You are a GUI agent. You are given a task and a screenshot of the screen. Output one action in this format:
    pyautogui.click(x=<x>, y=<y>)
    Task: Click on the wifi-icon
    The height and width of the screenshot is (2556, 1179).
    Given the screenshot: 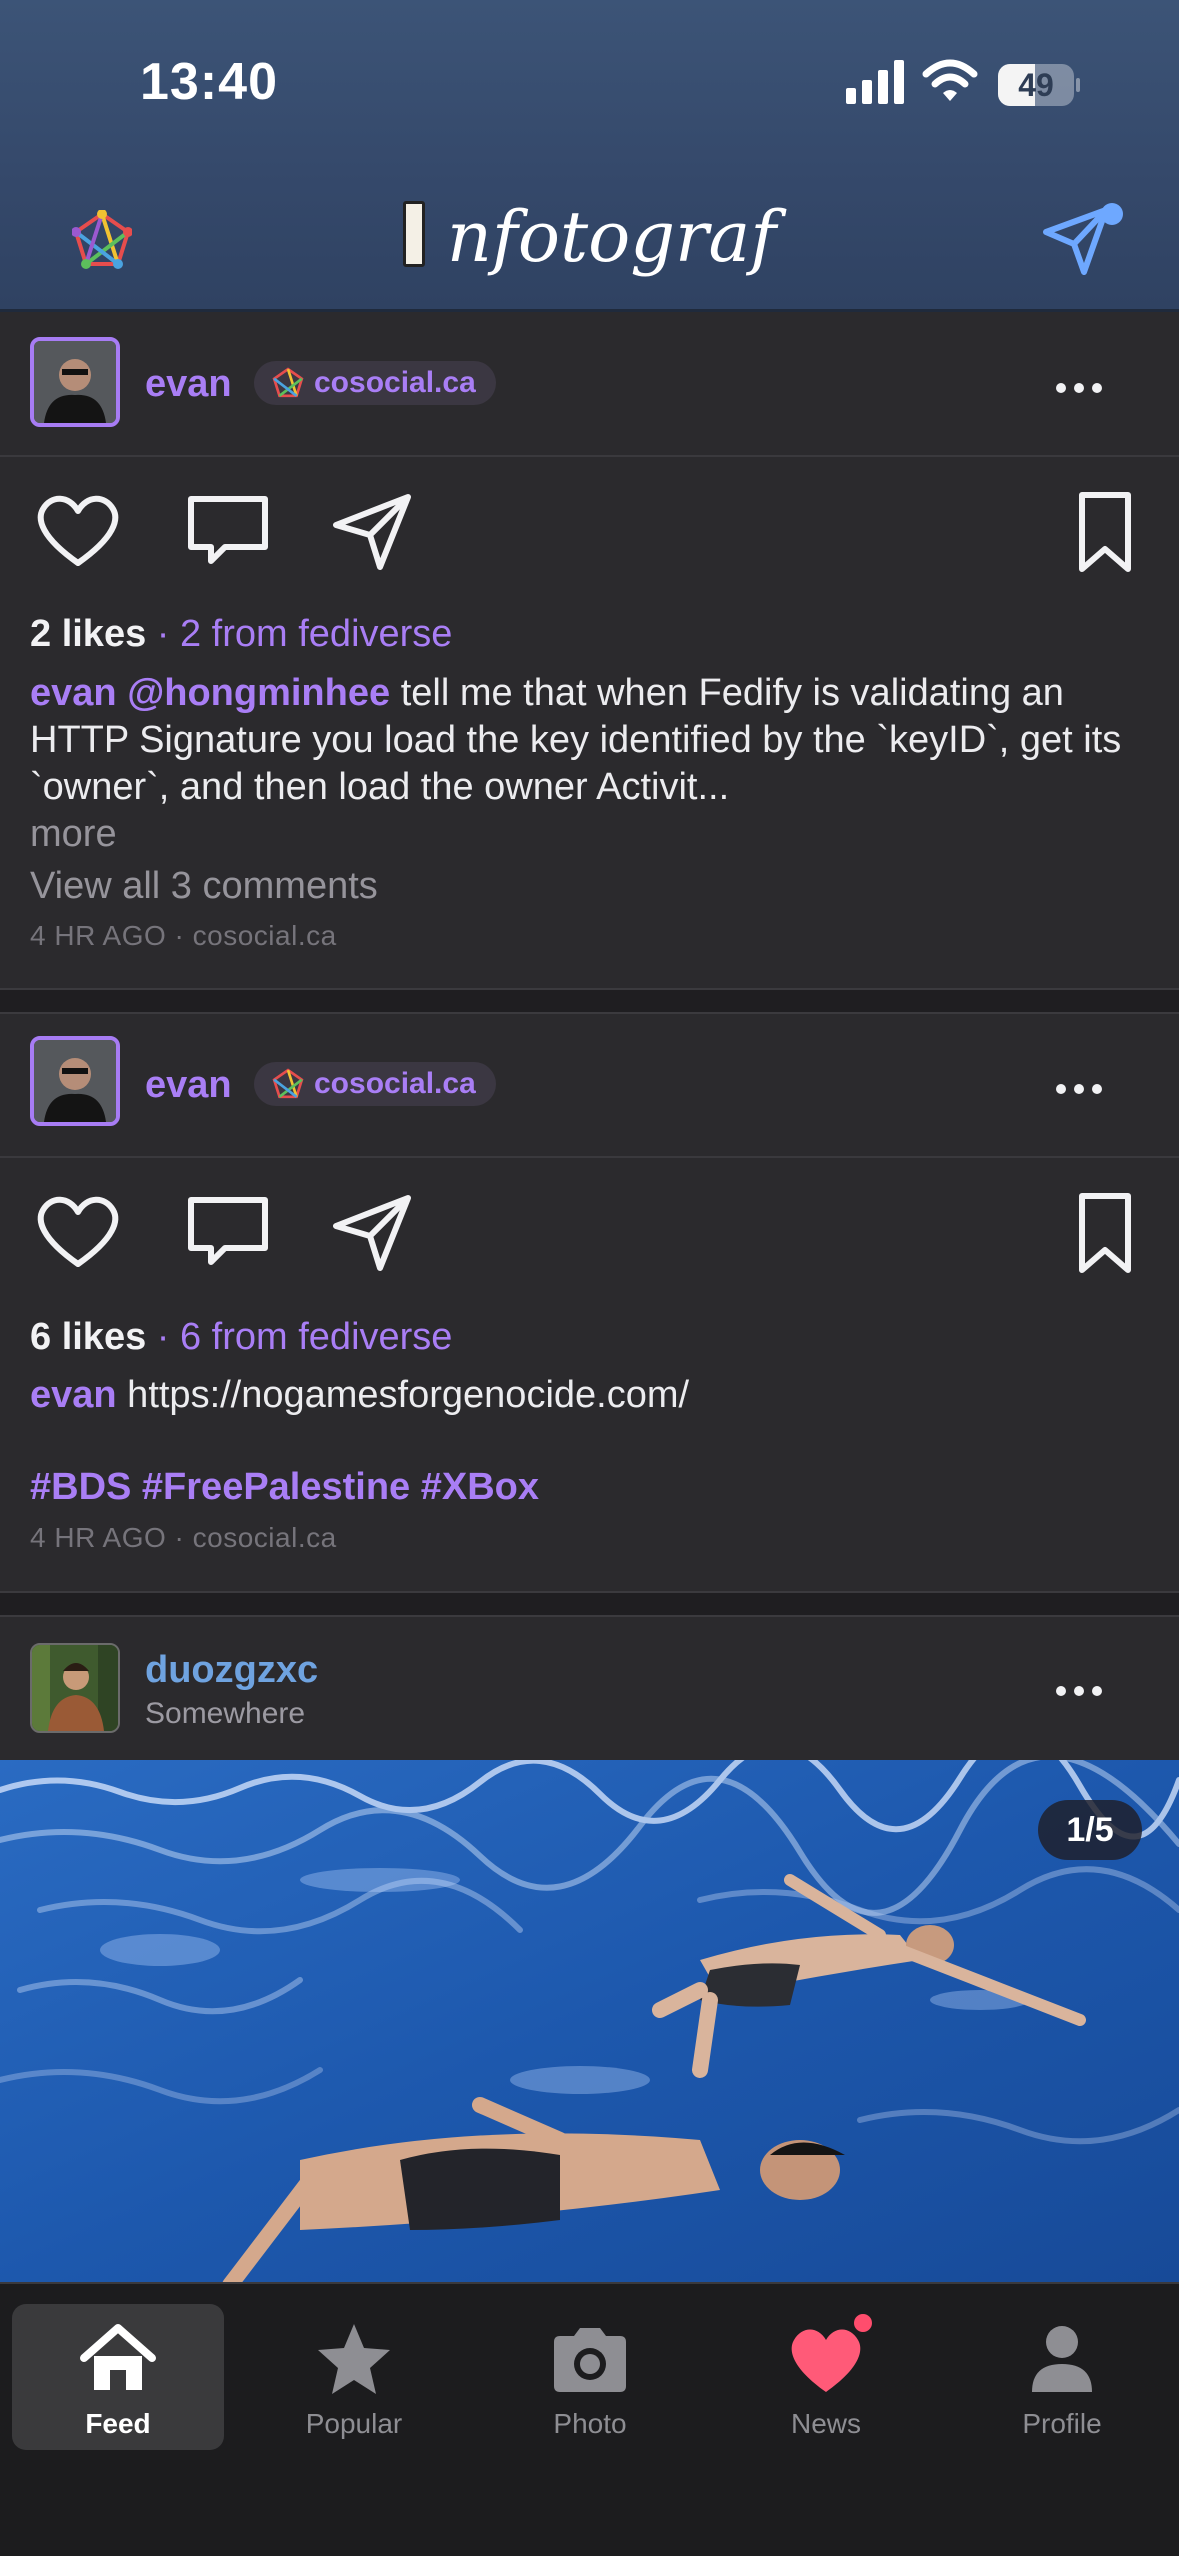 What is the action you would take?
    pyautogui.click(x=950, y=80)
    